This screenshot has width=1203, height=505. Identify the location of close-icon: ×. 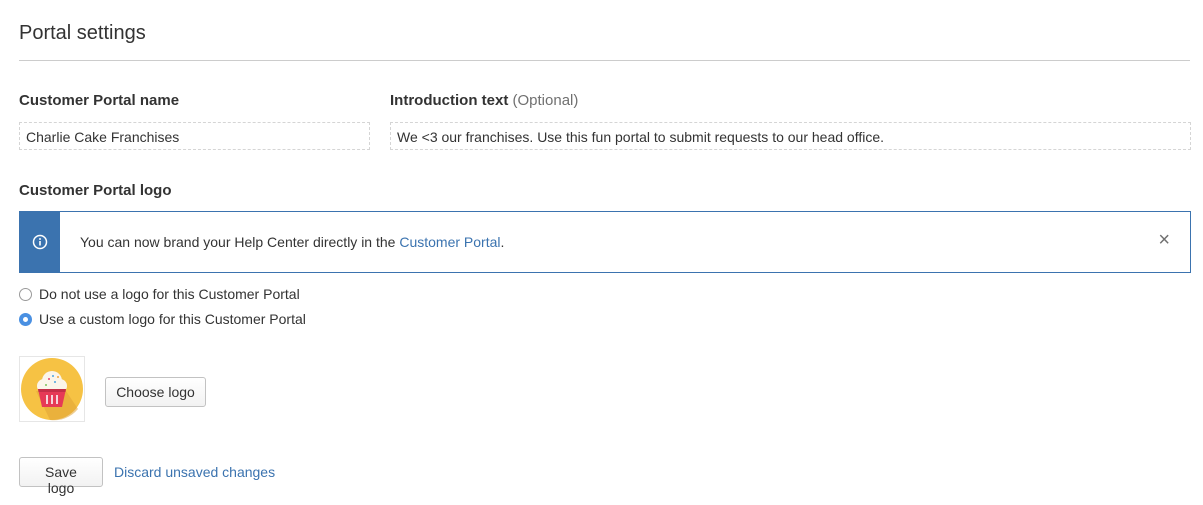
(1164, 240).